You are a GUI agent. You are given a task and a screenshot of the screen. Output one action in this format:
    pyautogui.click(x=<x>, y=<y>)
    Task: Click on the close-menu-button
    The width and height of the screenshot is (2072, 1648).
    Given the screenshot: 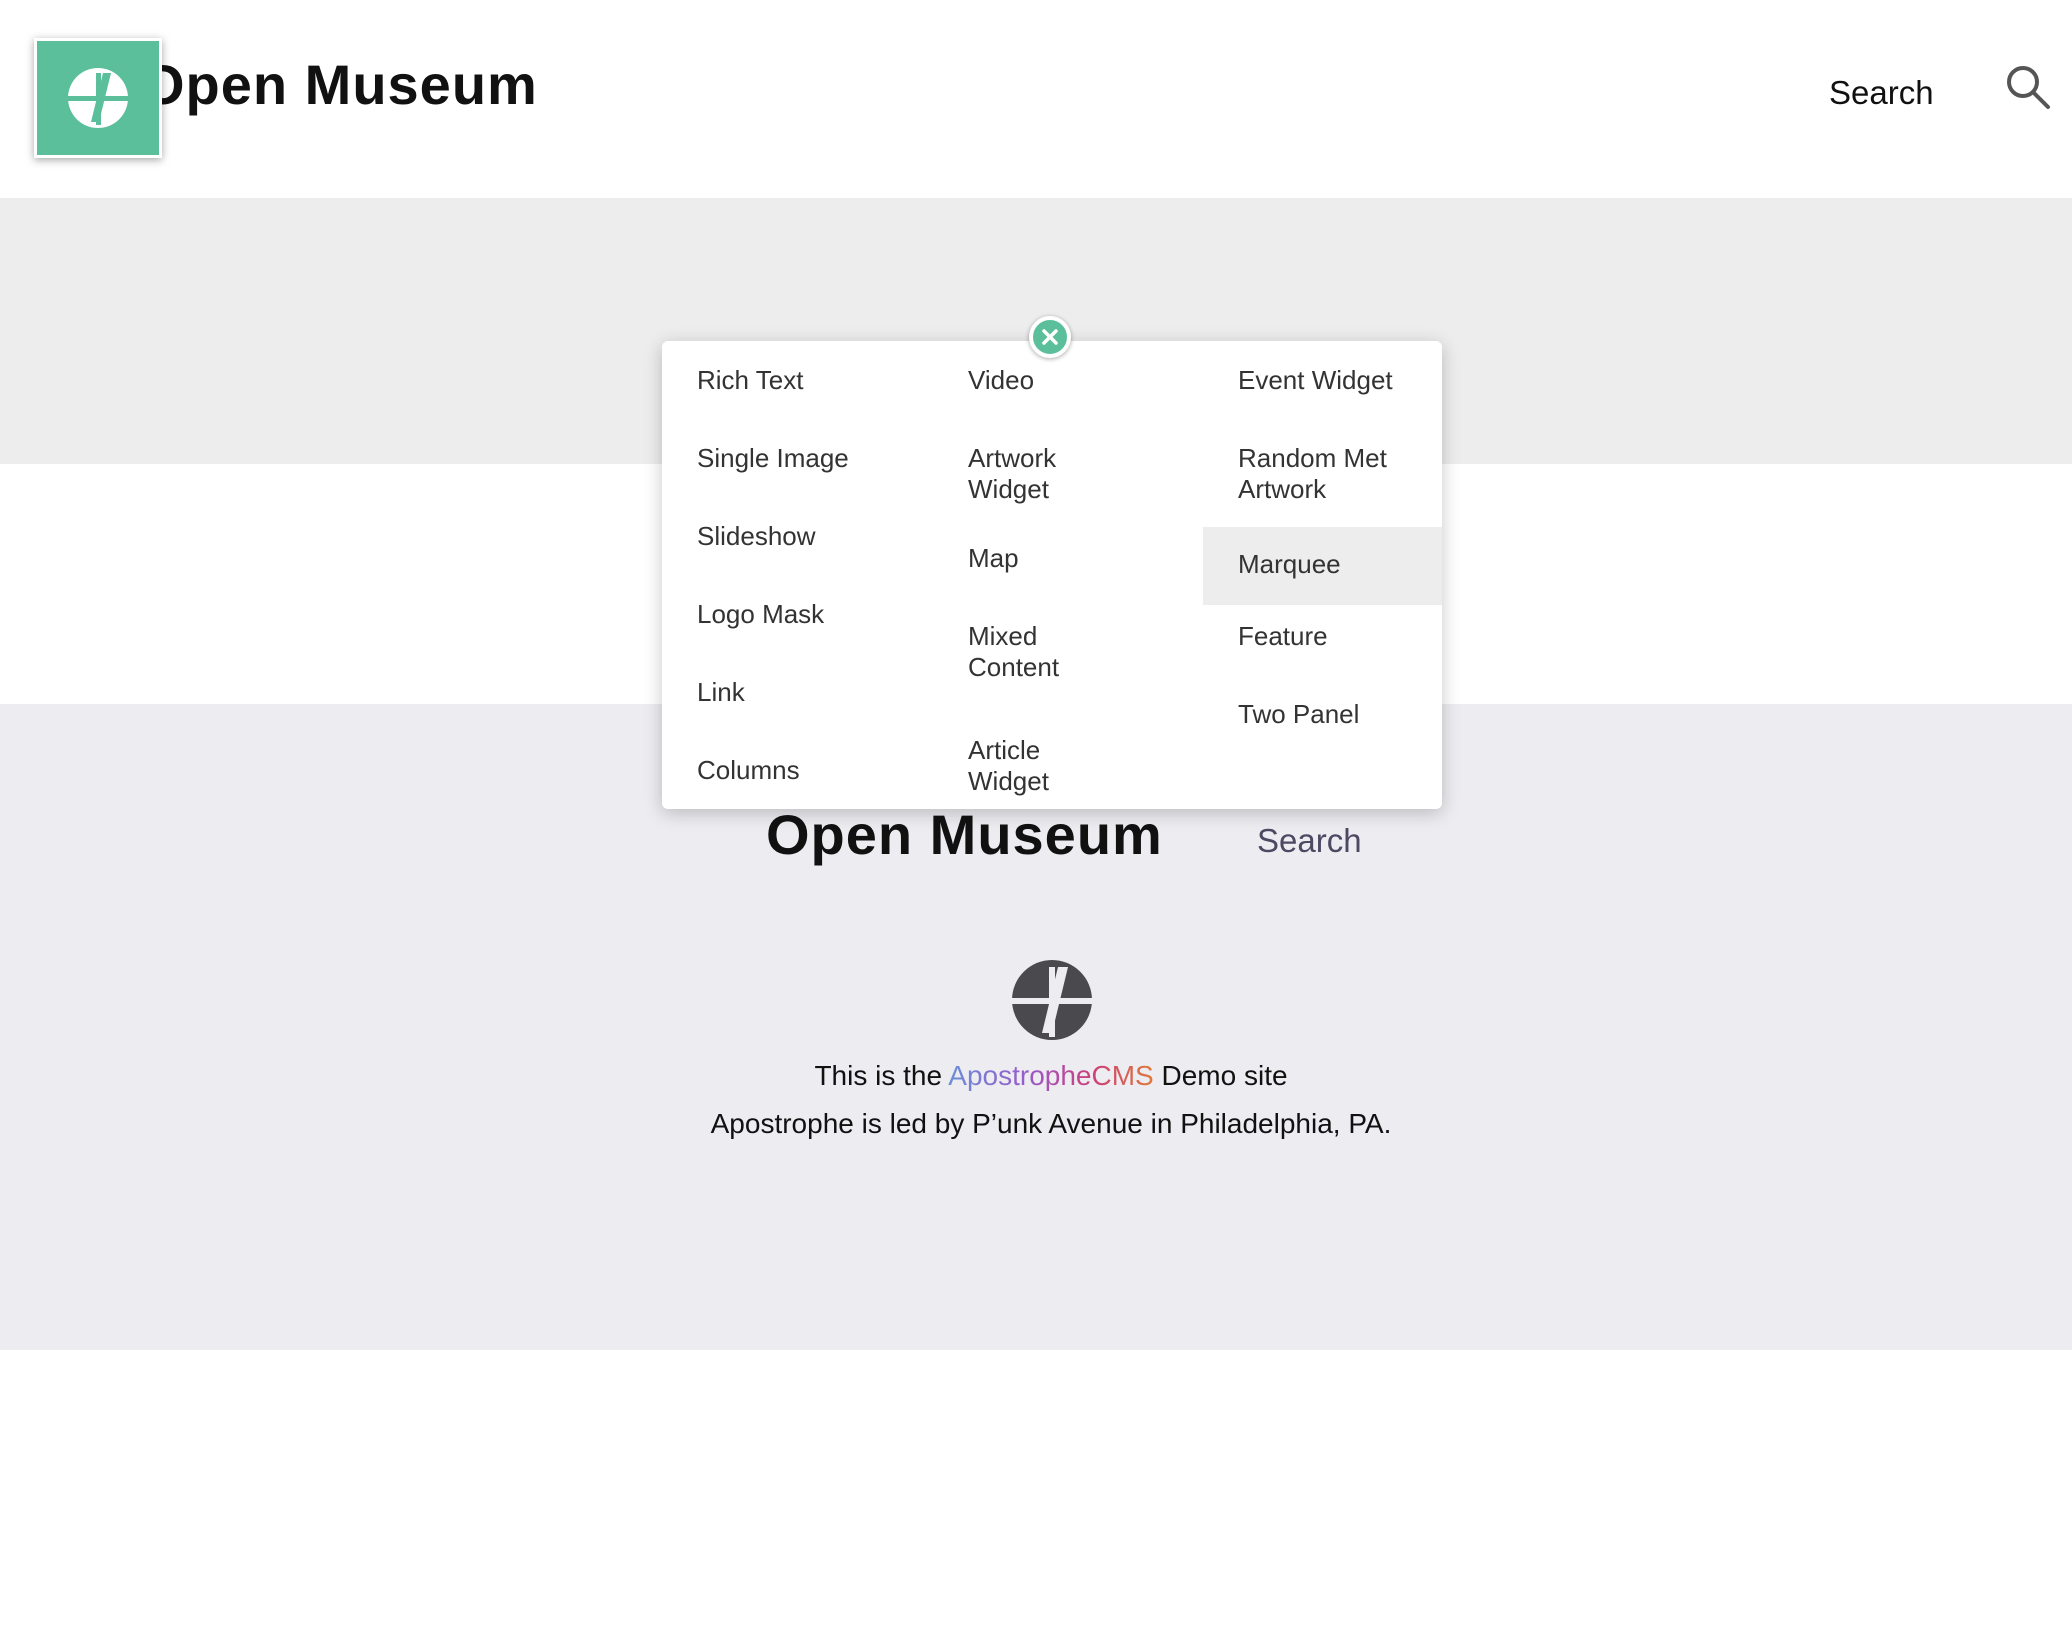 What is the action you would take?
    pyautogui.click(x=1050, y=337)
    